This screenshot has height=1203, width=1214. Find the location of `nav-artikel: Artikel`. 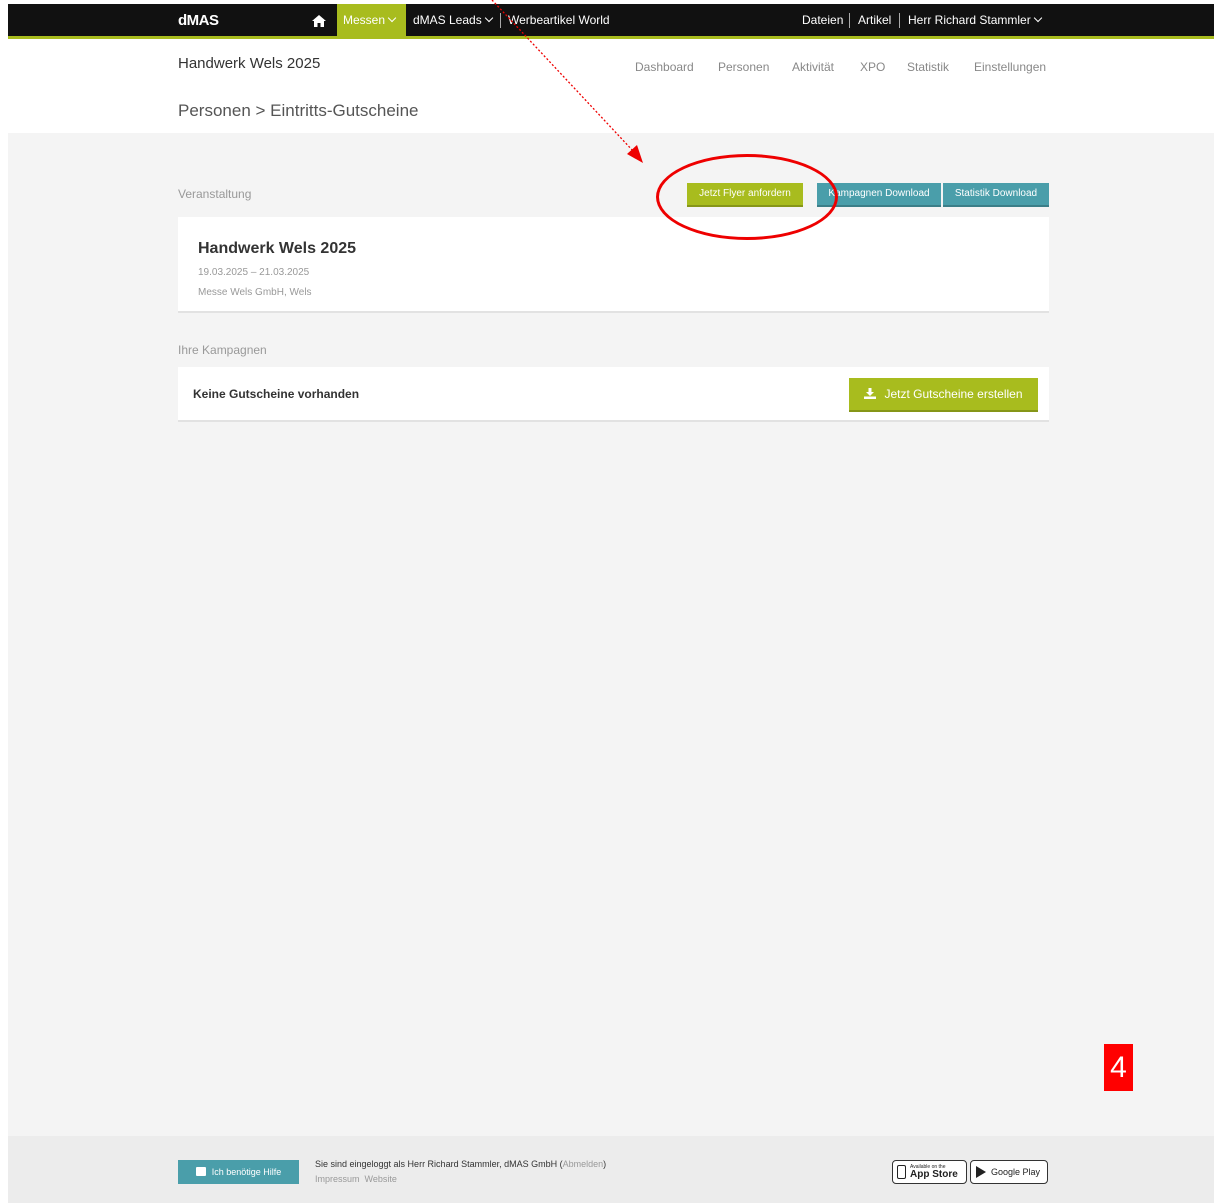

nav-artikel: Artikel is located at coordinates (874, 20).